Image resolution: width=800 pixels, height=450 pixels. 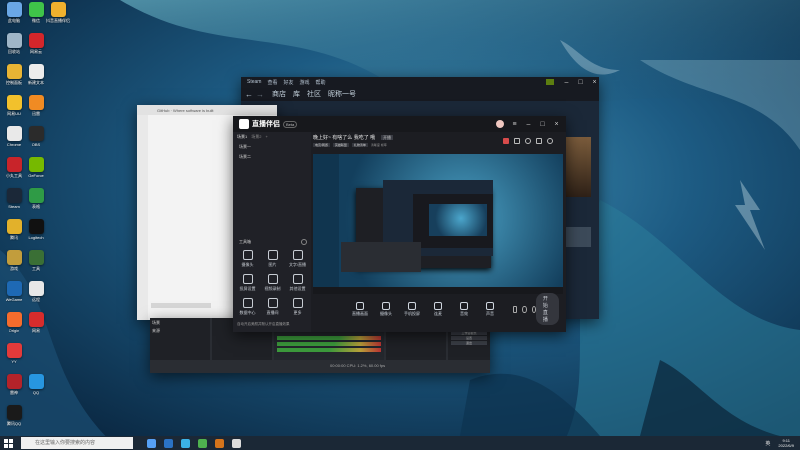 What do you see at coordinates (272, 147) in the screenshot?
I see `scene-item-1: 场景一` at bounding box center [272, 147].